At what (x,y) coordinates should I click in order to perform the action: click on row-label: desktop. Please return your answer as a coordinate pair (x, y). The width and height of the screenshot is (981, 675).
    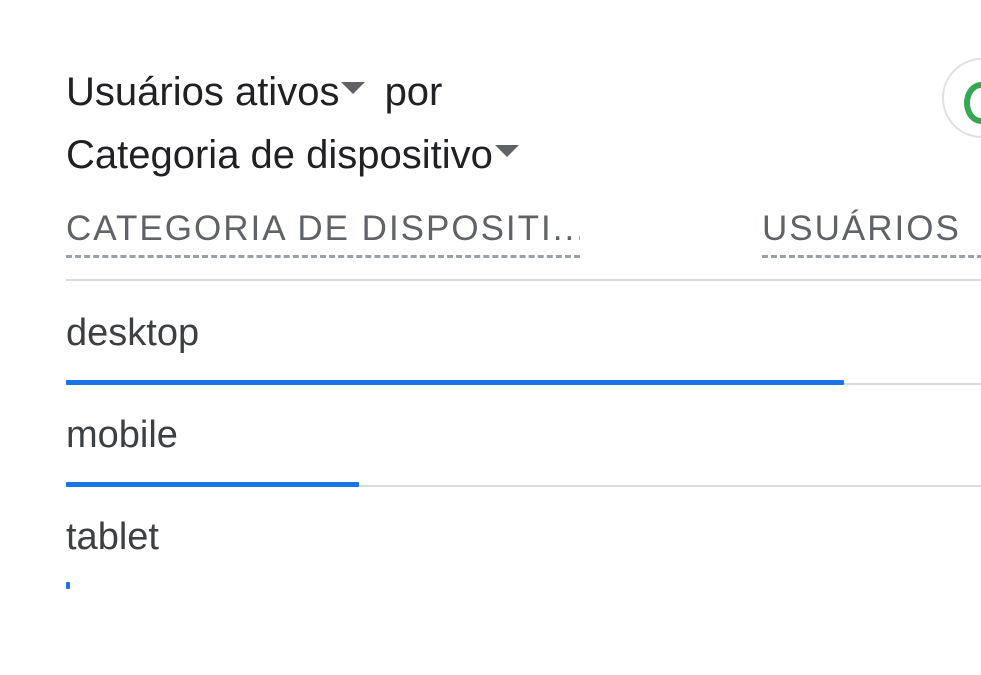
    Looking at the image, I should click on (133, 333).